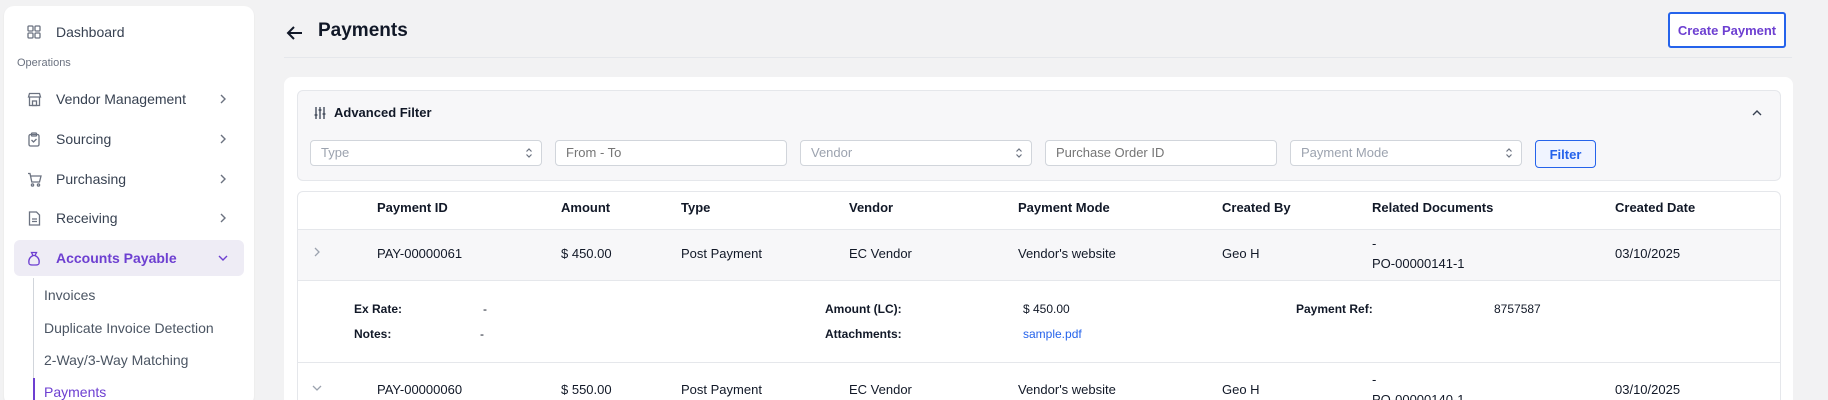 Image resolution: width=1828 pixels, height=400 pixels. I want to click on filter-button: Filter, so click(1565, 154).